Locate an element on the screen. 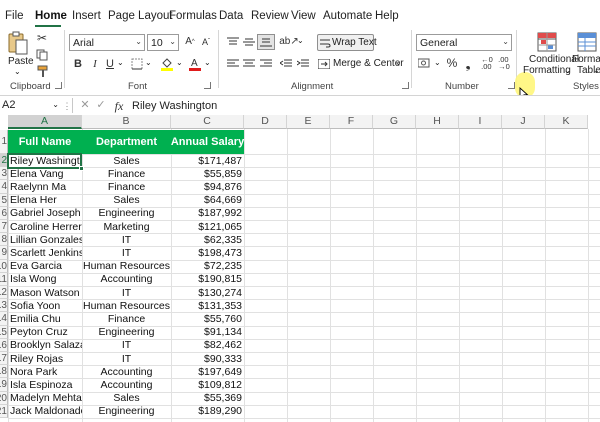 The height and width of the screenshot is (422, 600). align-left-icon is located at coordinates (233, 64).